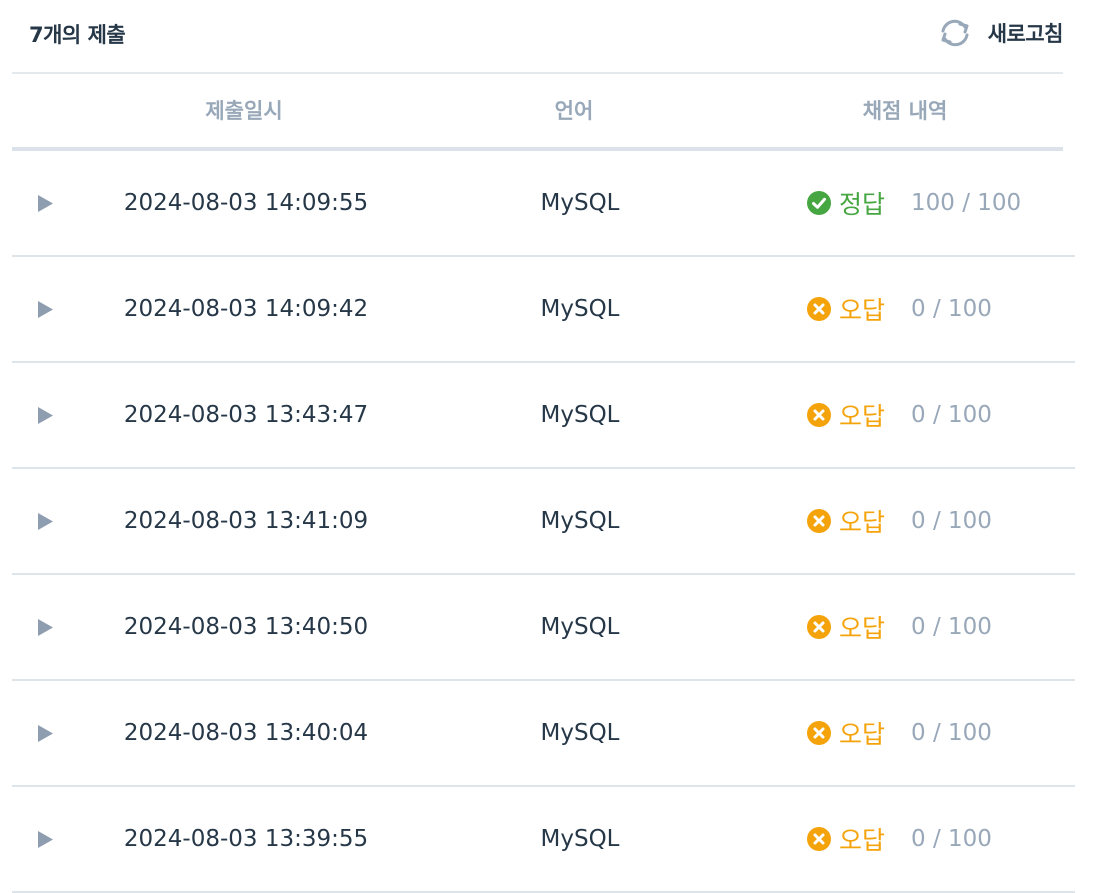 Image resolution: width=1110 pixels, height=893 pixels. Describe the element at coordinates (537, 113) in the screenshot. I see `table-header: 제출일시 언어 채점 내역` at that location.